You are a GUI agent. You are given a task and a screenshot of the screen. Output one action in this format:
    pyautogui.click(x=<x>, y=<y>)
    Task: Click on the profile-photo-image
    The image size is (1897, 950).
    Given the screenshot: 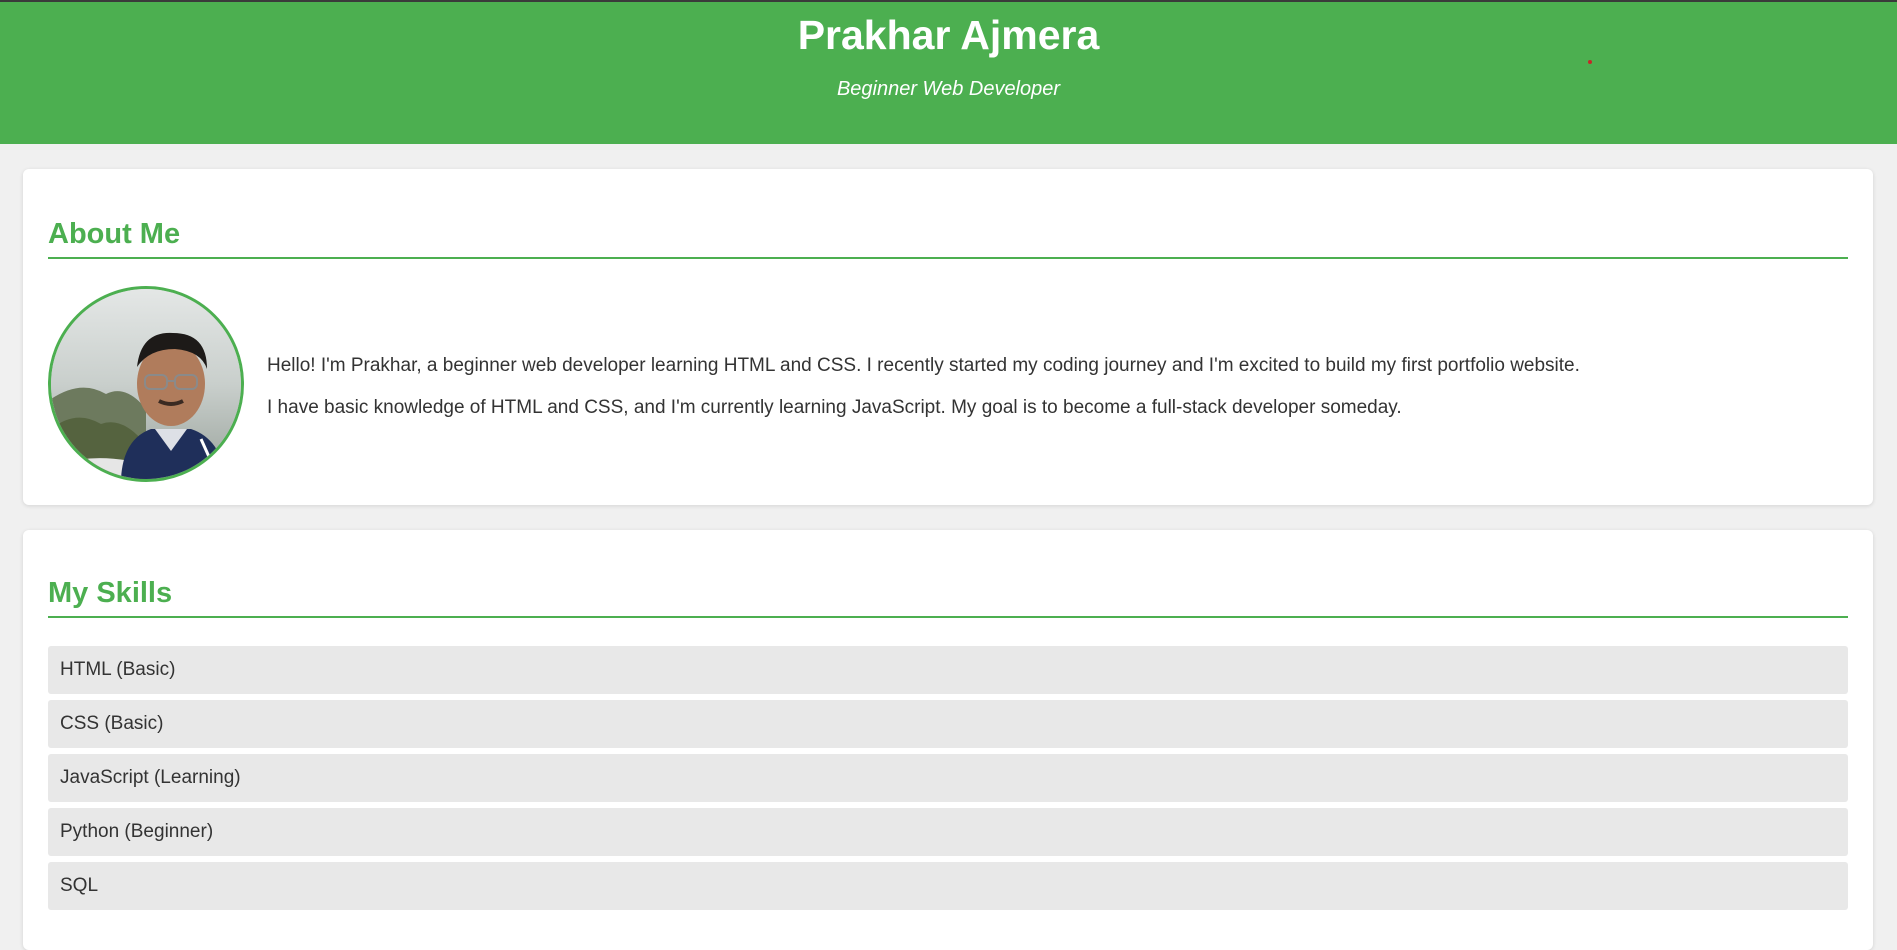 What is the action you would take?
    pyautogui.click(x=146, y=384)
    